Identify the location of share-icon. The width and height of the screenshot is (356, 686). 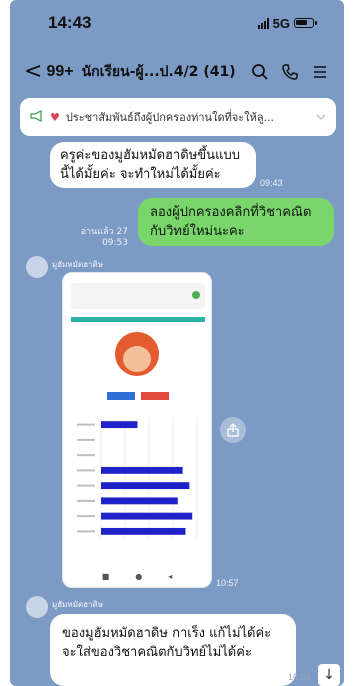
(233, 430).